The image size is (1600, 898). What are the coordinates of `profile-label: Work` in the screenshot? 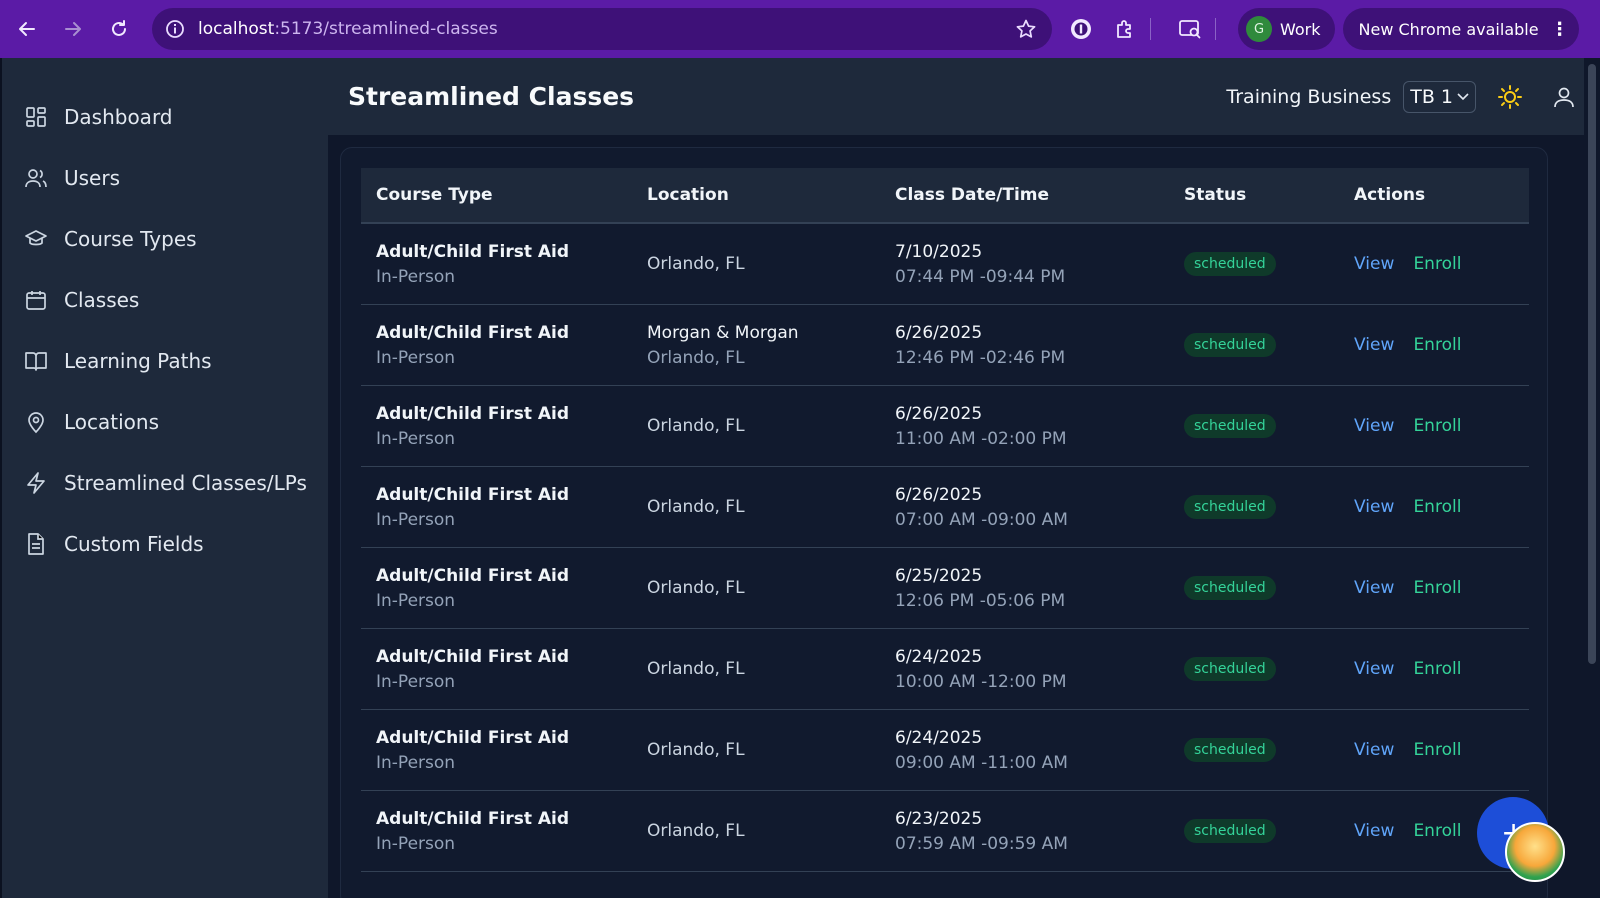 It's located at (1300, 29).